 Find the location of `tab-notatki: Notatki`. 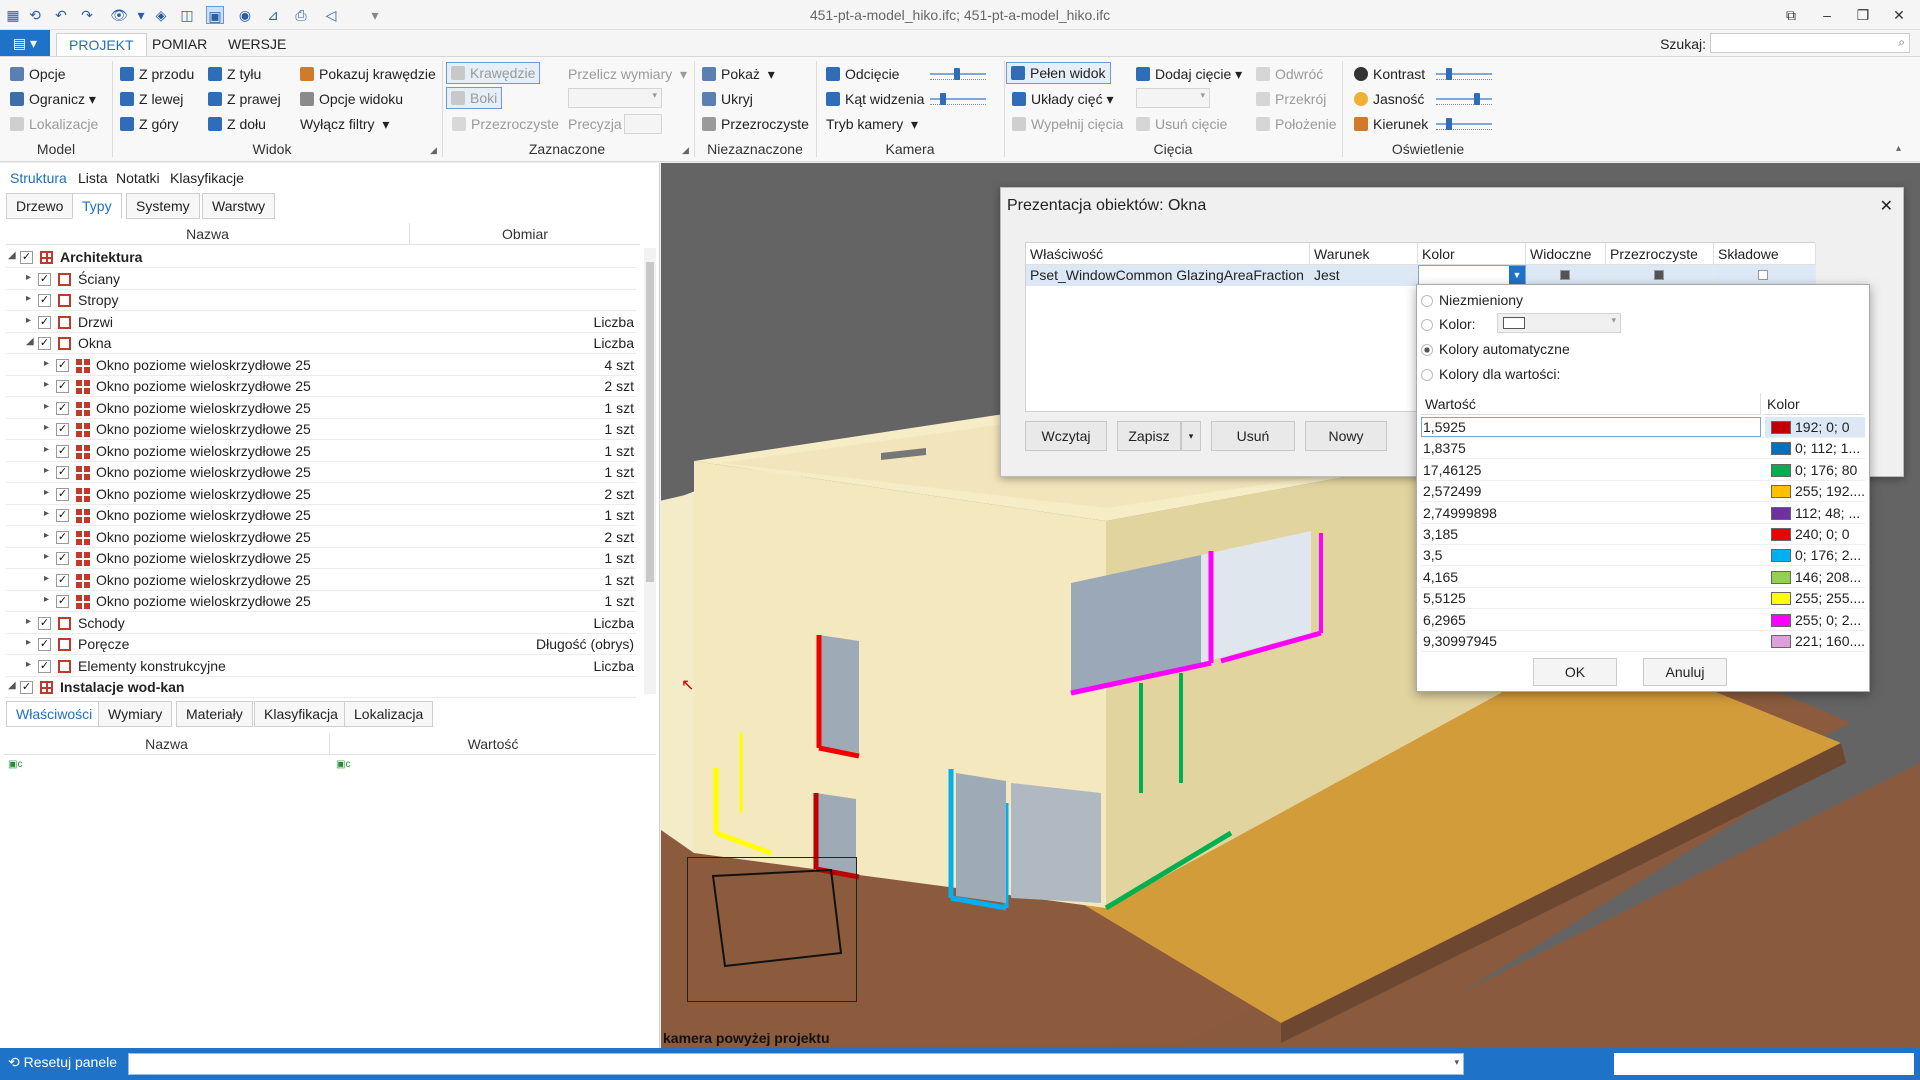

tab-notatki: Notatki is located at coordinates (138, 178).